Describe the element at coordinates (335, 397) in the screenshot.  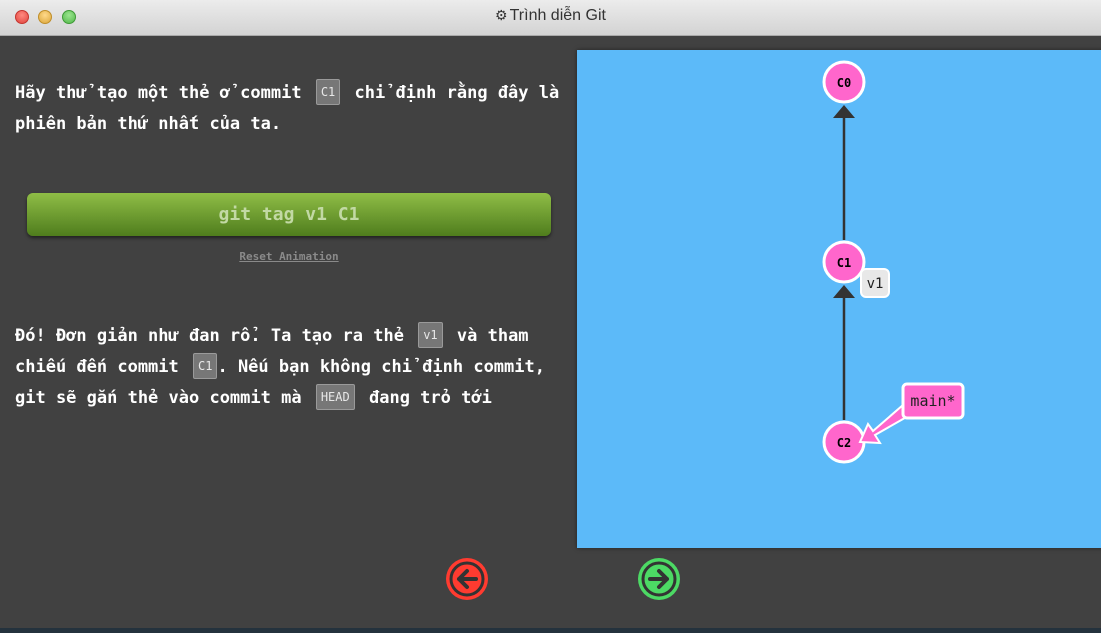
I see `head-ref-chip: HEAD` at that location.